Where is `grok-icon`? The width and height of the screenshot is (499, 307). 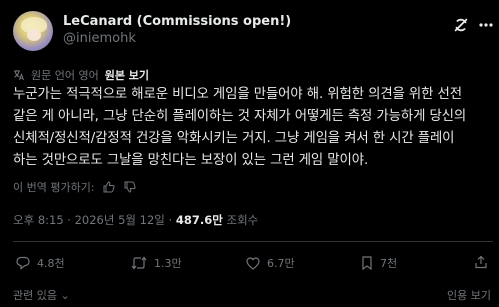 grok-icon is located at coordinates (461, 25).